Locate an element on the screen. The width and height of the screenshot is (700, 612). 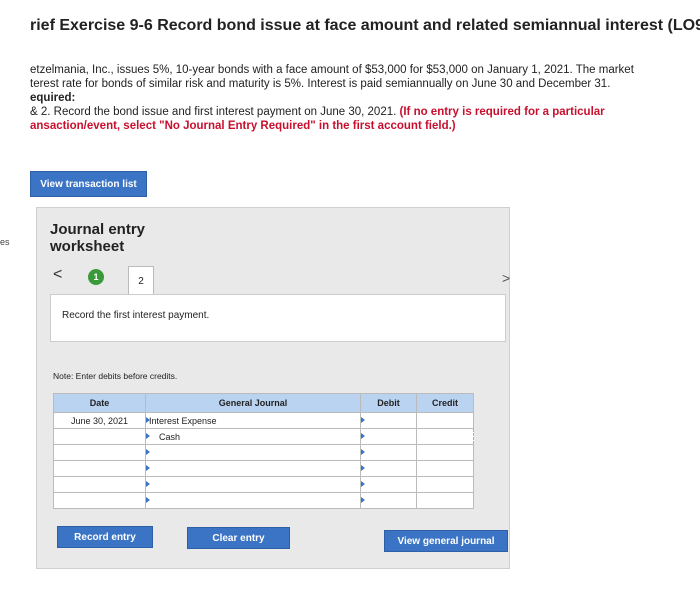
worksheet-title-line-1: Journal entry is located at coordinates (98, 229).